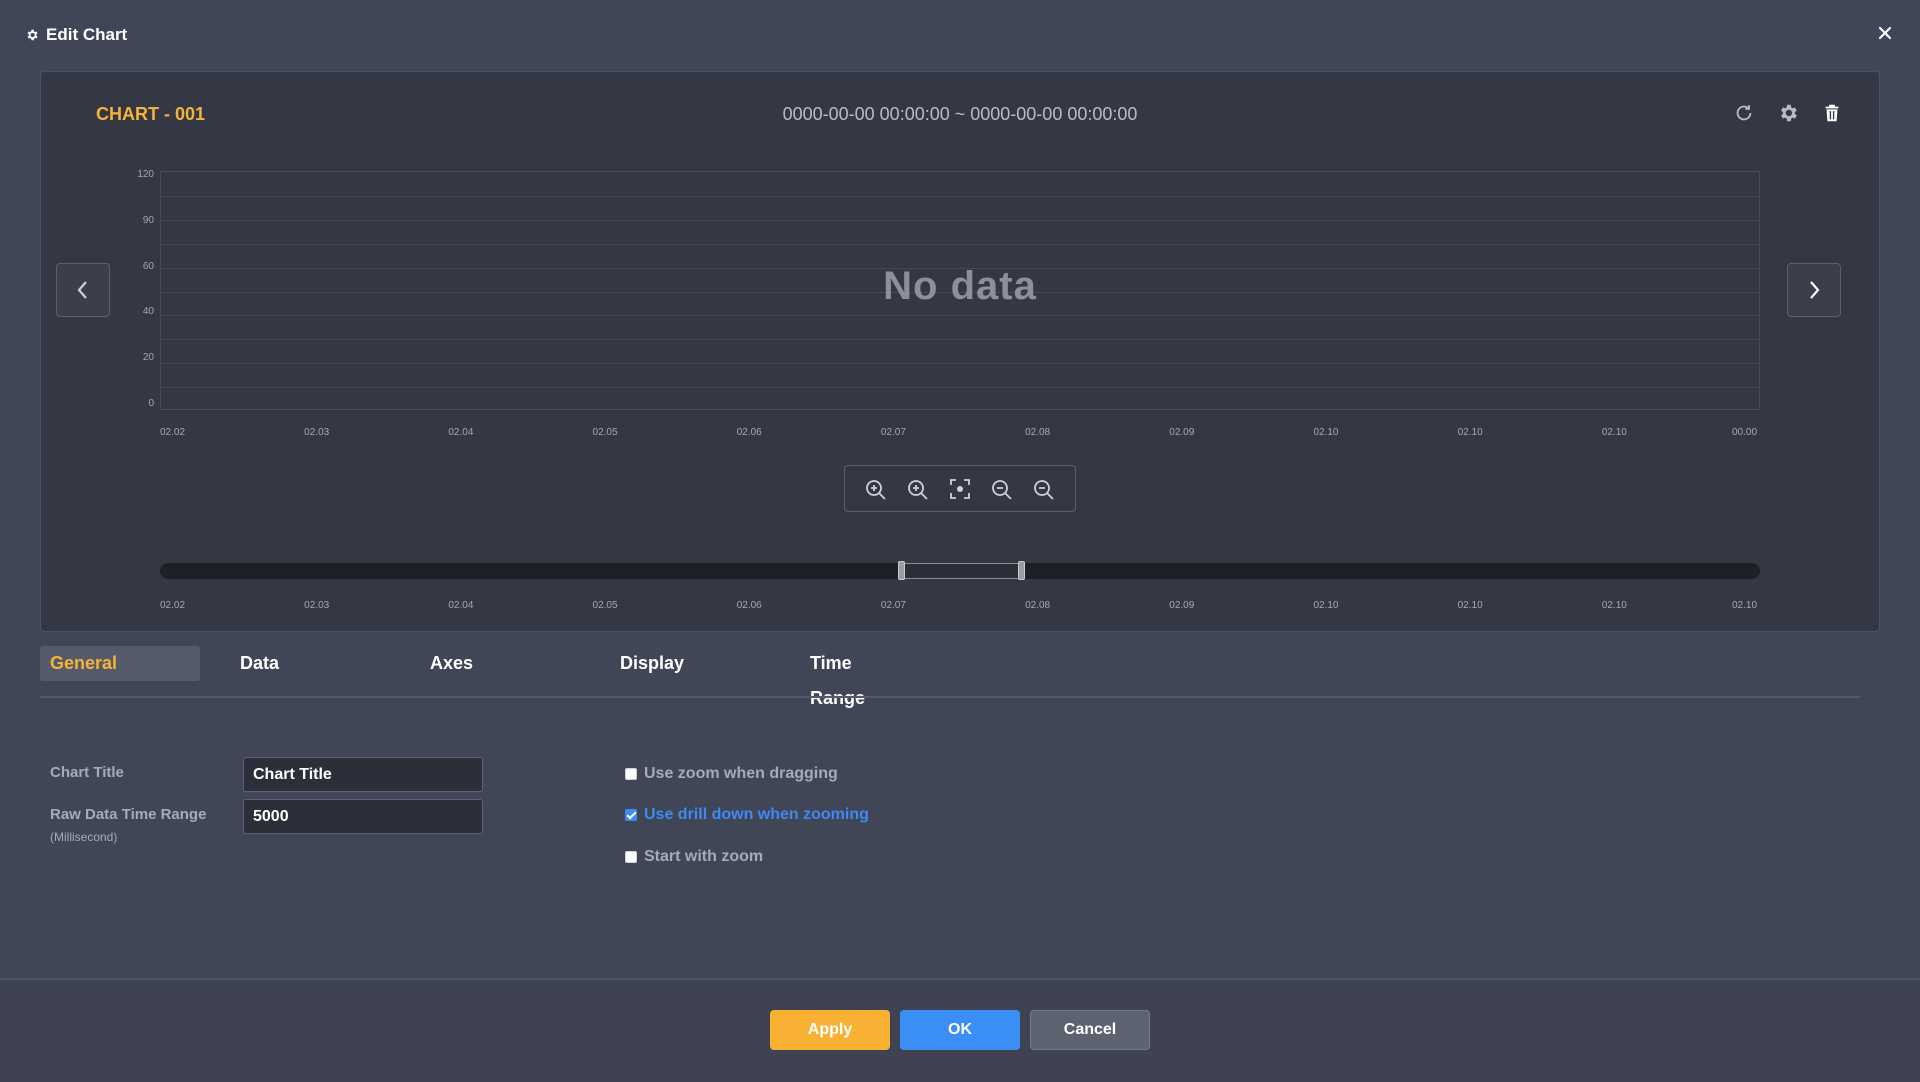  I want to click on option-start-zoom: Start with zoom, so click(694, 857).